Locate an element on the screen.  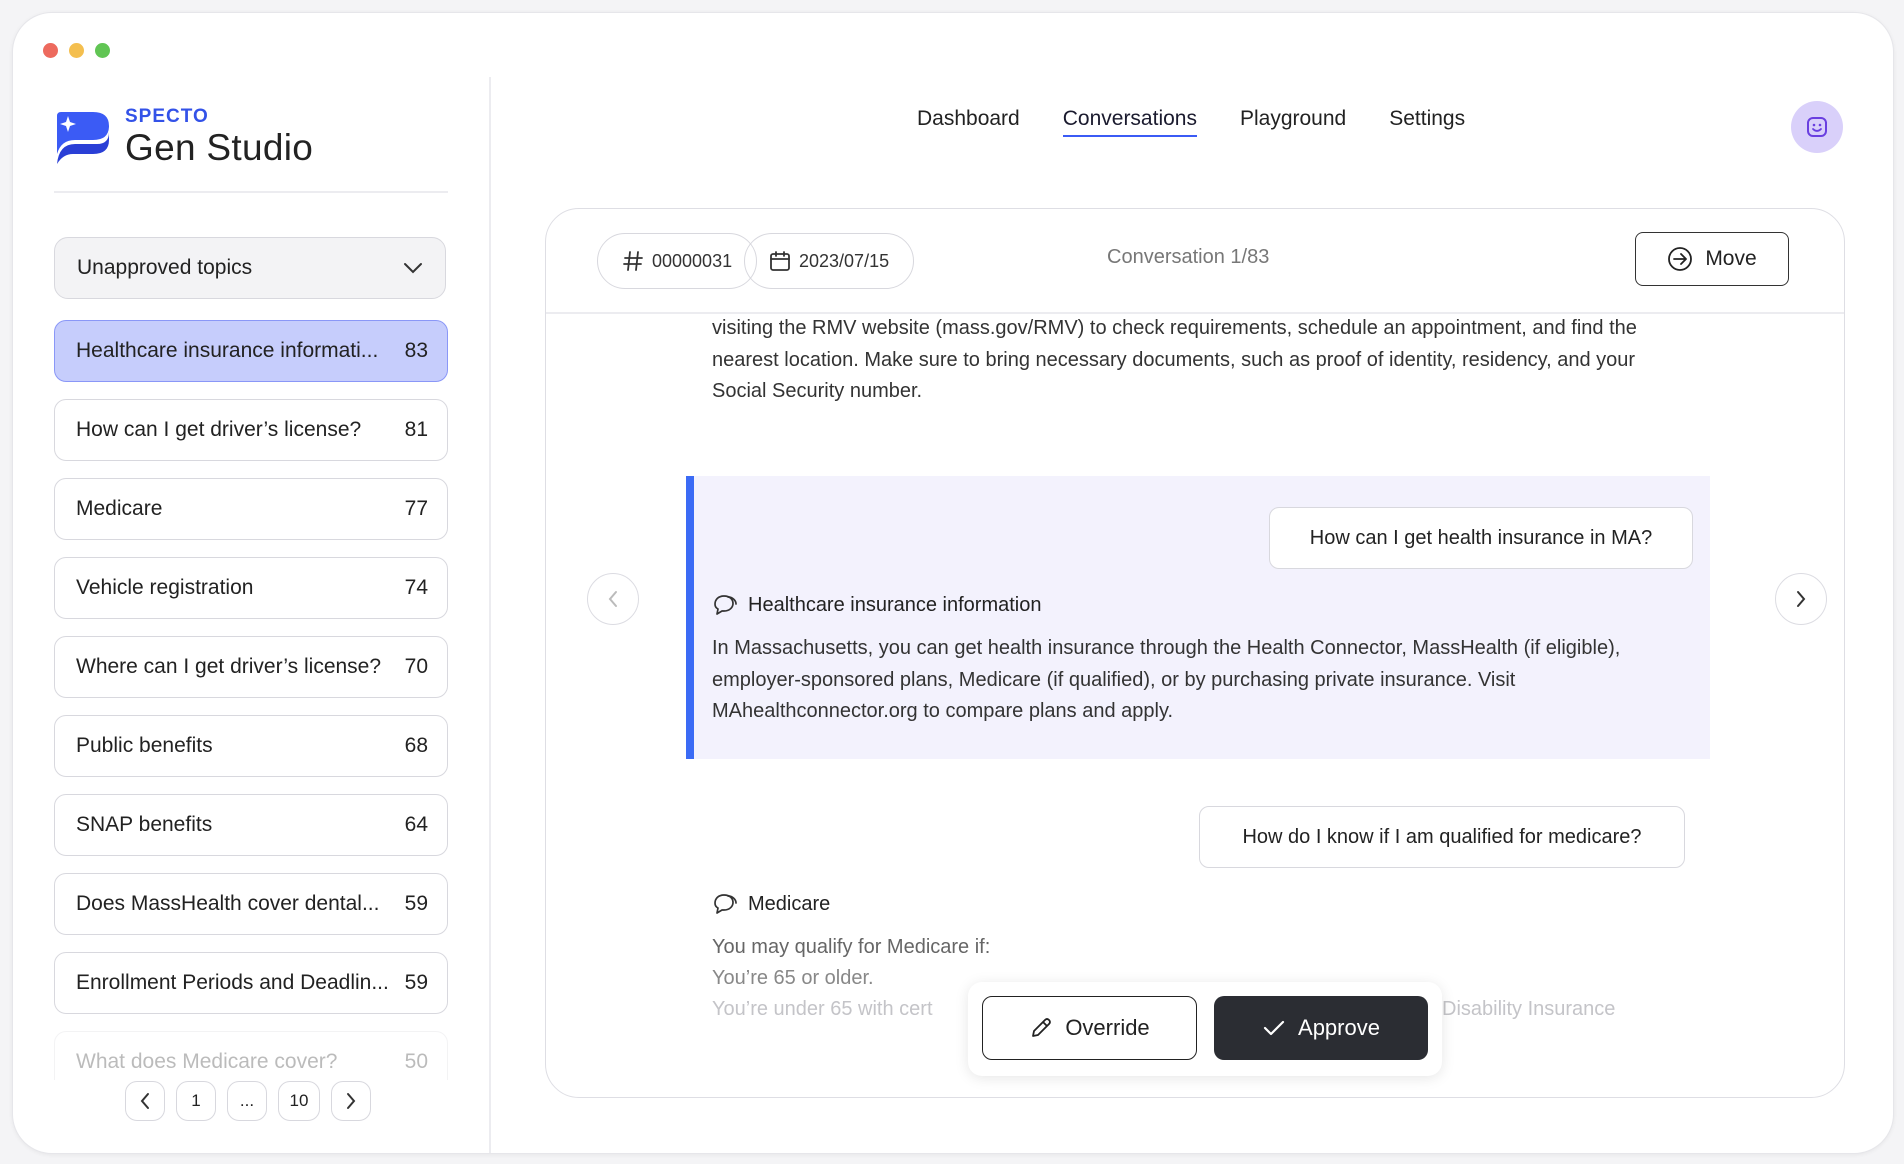
topic-item: Medicare 77 is located at coordinates (251, 509).